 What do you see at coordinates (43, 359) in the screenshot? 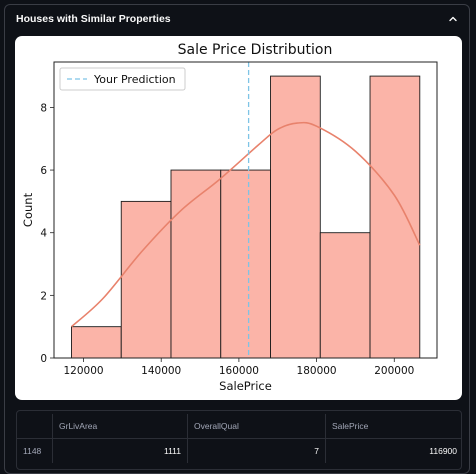
I see `y-tick-label-0: 0` at bounding box center [43, 359].